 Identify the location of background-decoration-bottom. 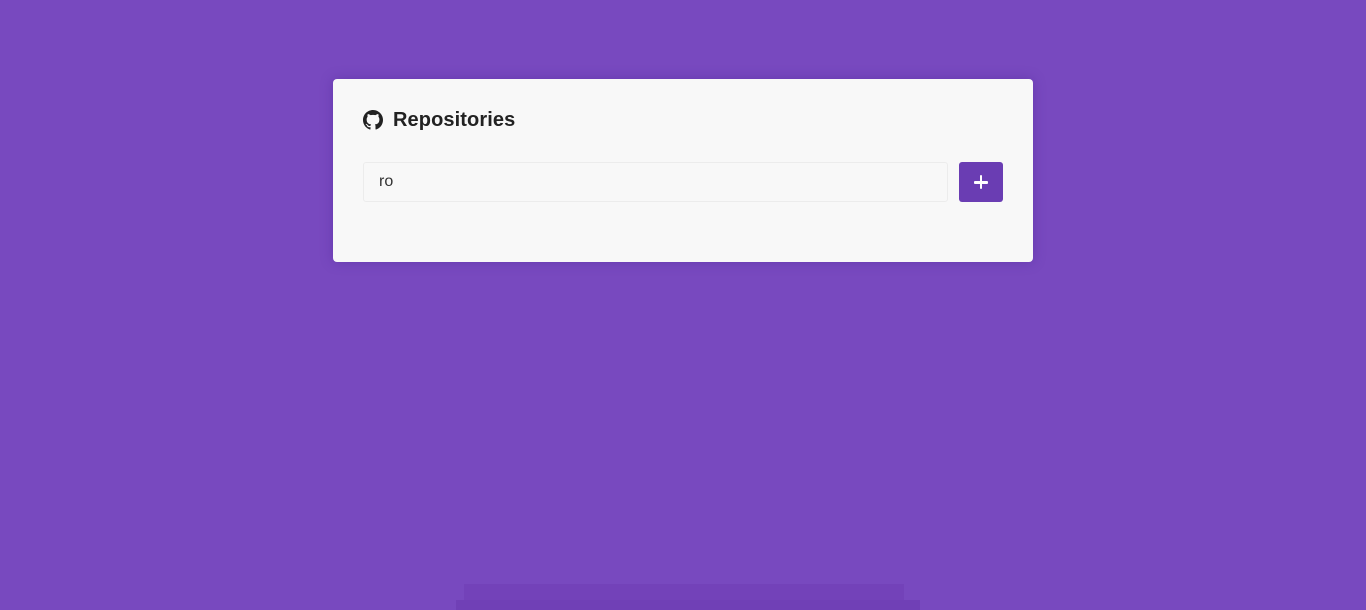
(688, 605).